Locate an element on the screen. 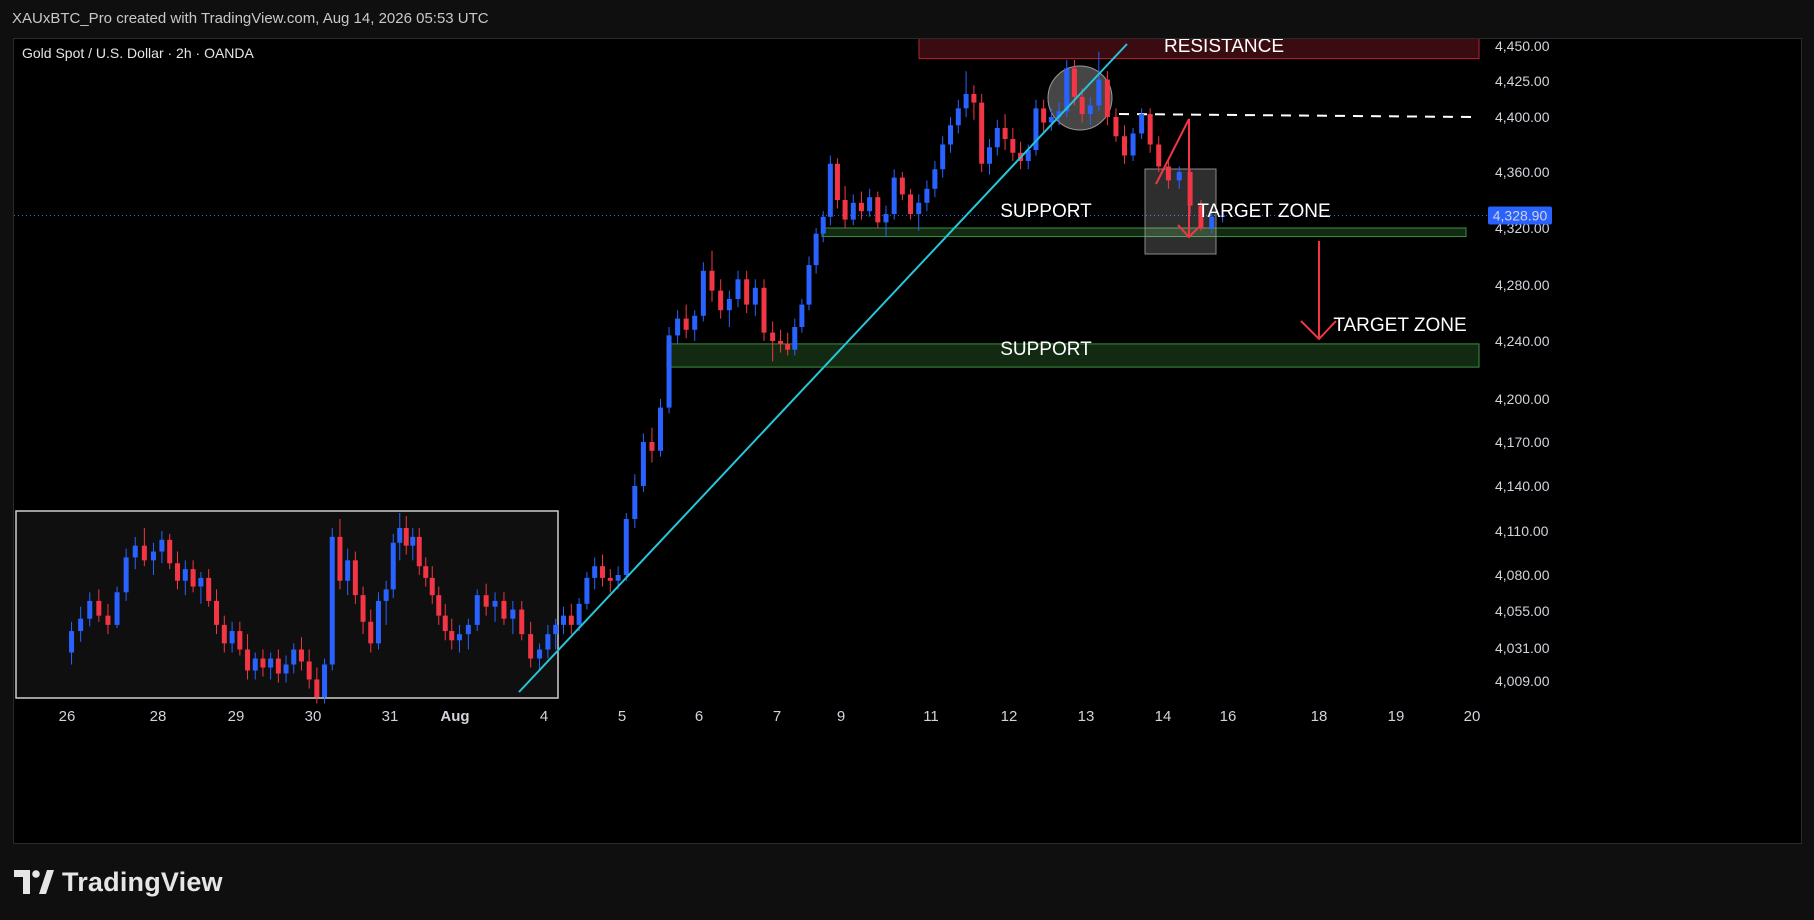 The height and width of the screenshot is (920, 1814). y-tick-label: 4,031.00 is located at coordinates (1522, 648).